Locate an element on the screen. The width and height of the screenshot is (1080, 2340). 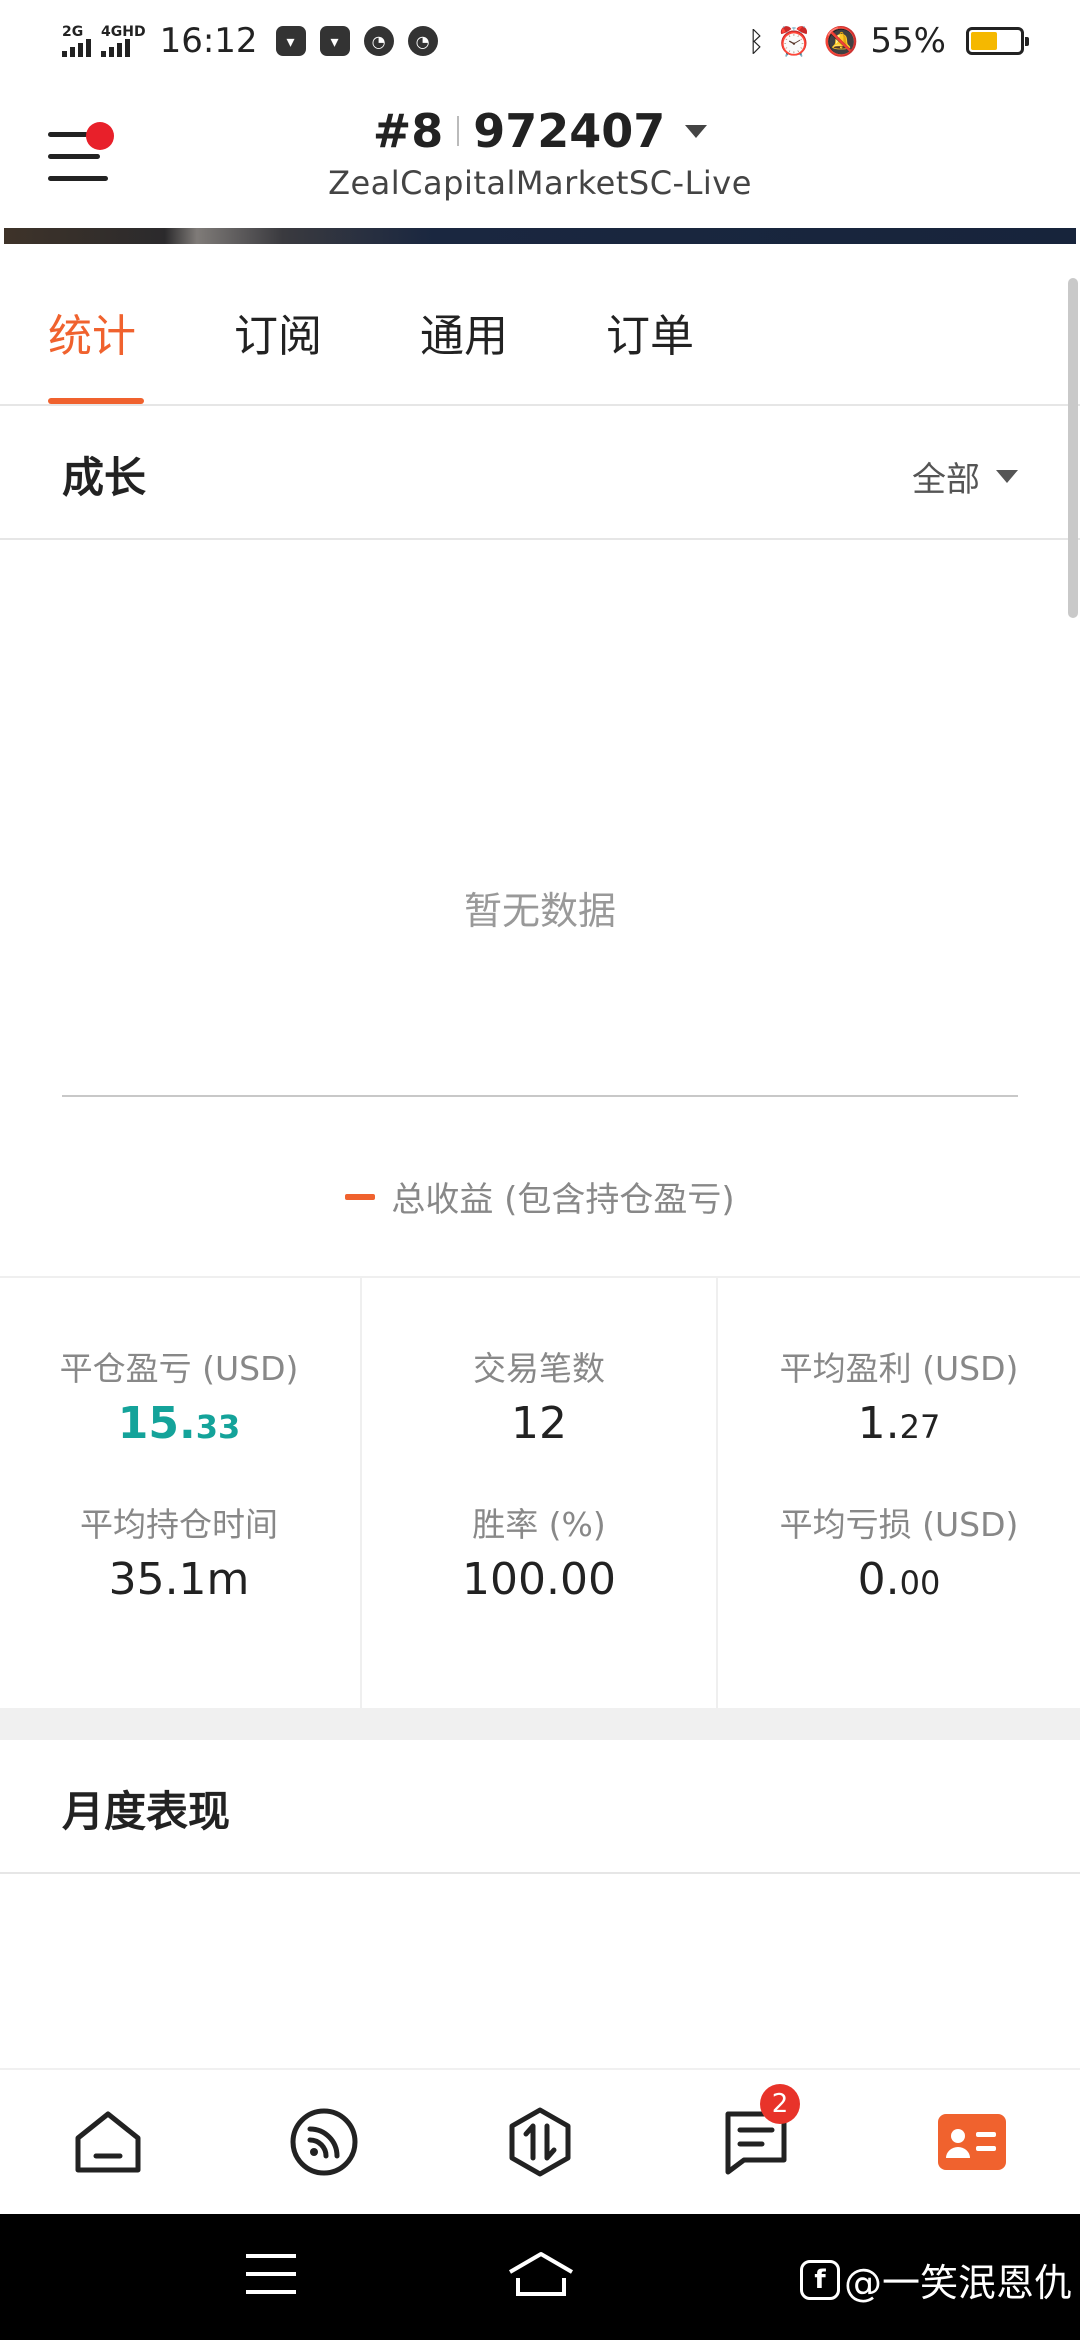
system-nav-bar: f @一笑泯恩仇 is located at coordinates (540, 2277).